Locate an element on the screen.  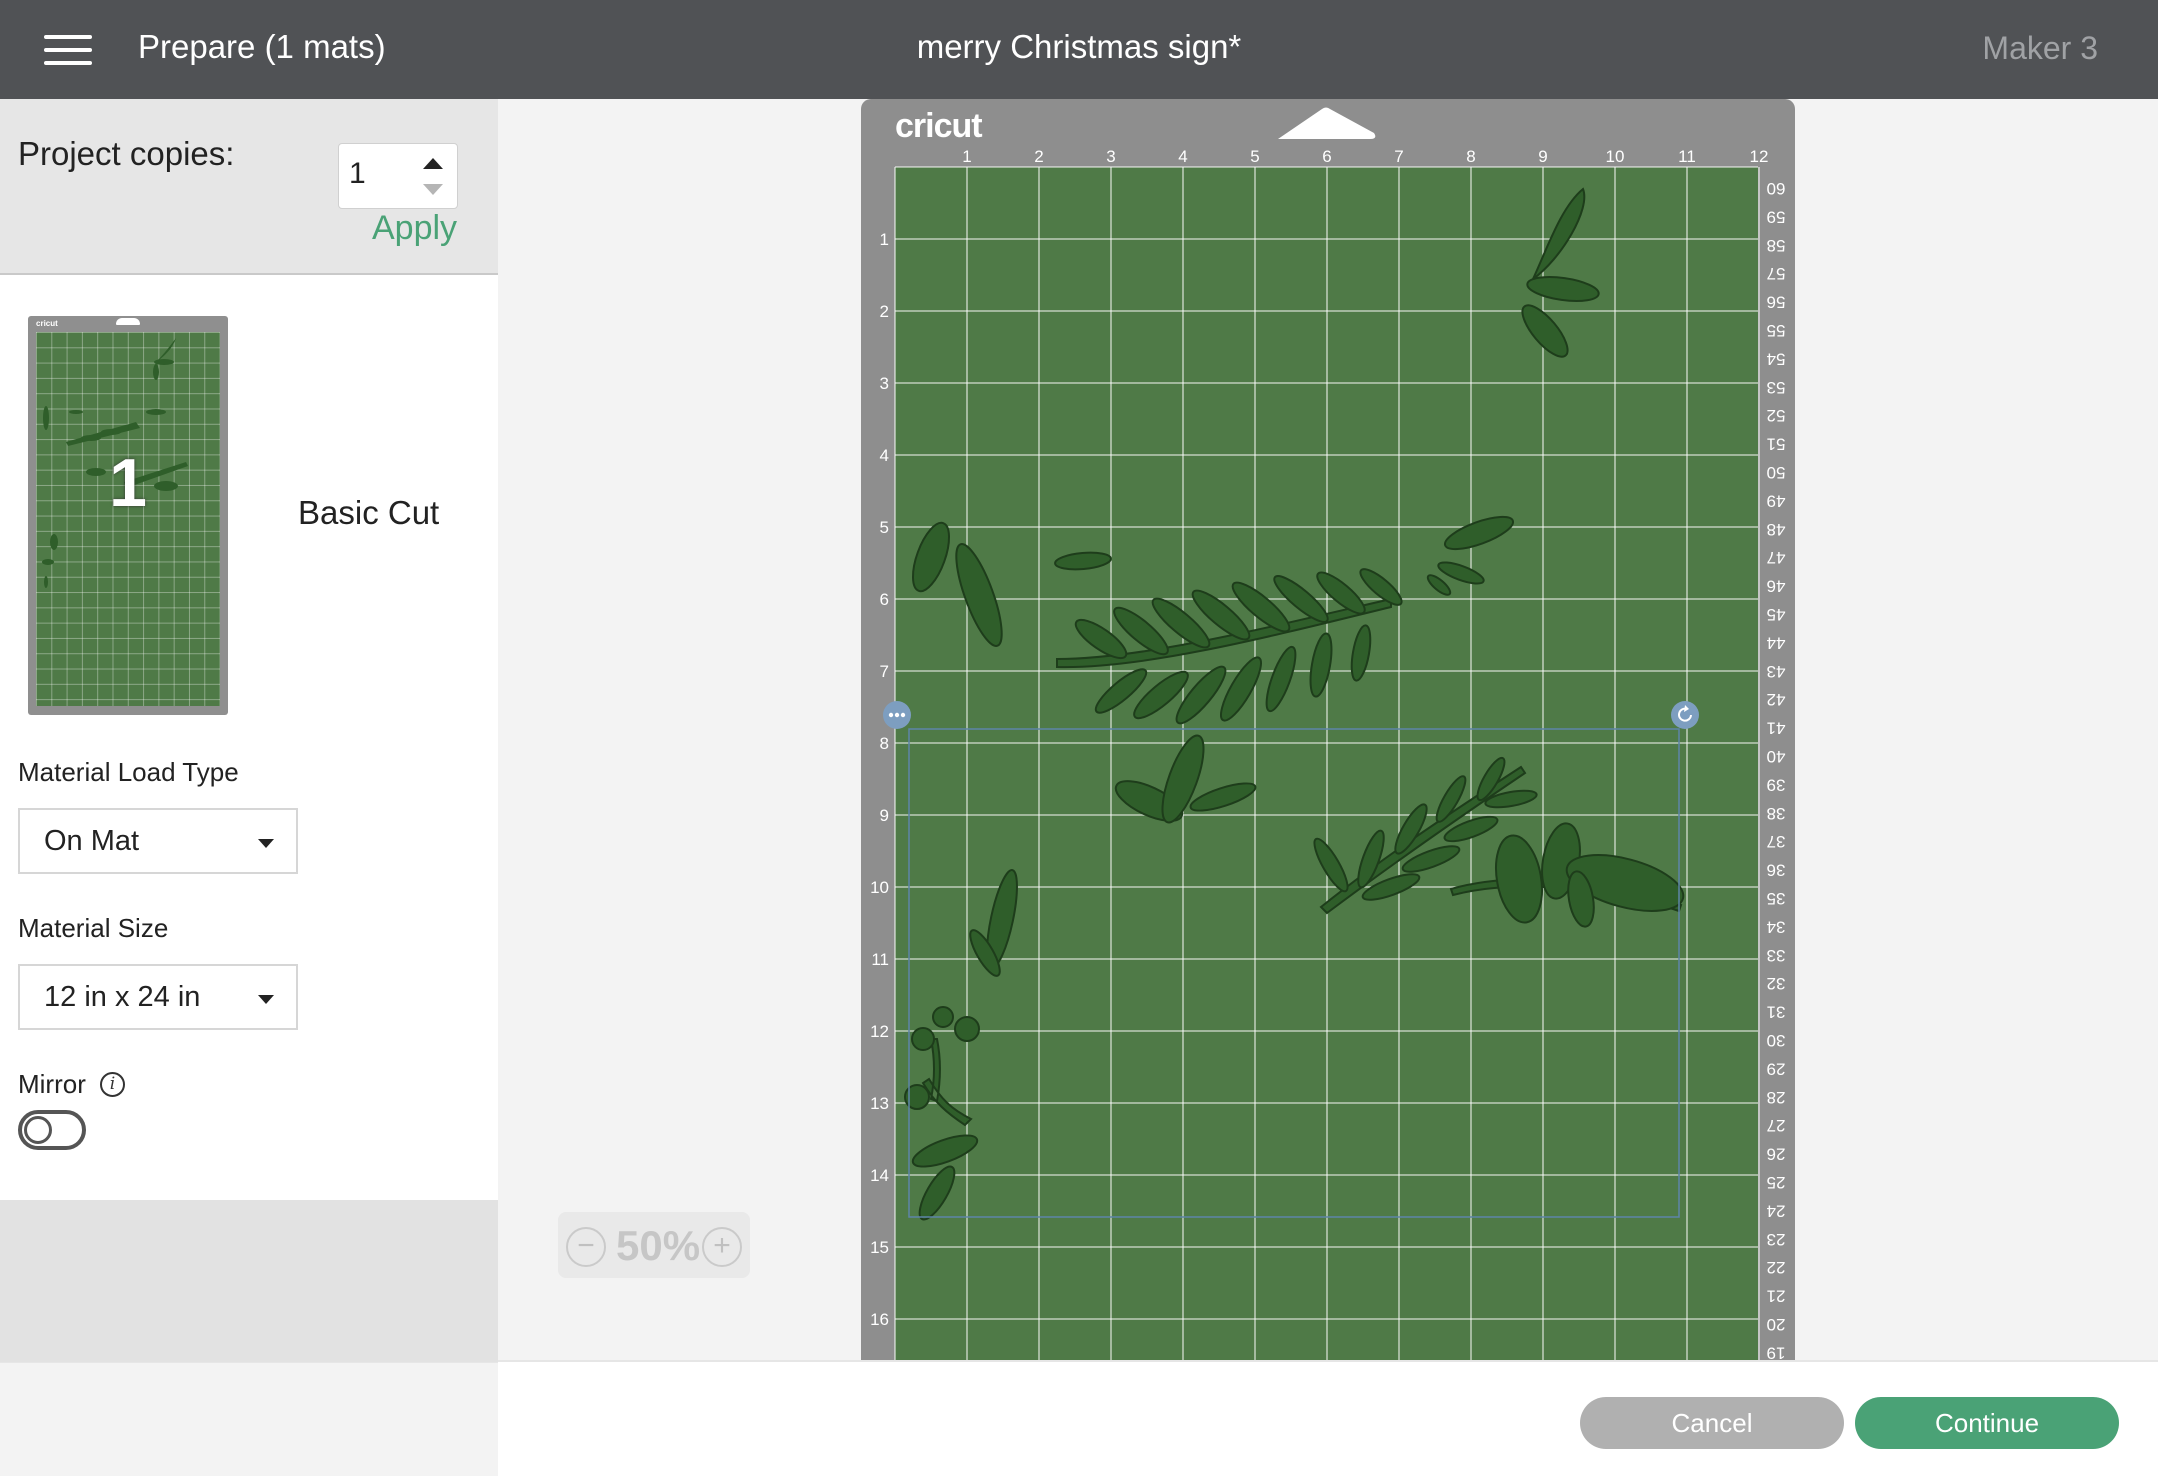
right-ruler-tick: 30 is located at coordinates (1776, 1040).